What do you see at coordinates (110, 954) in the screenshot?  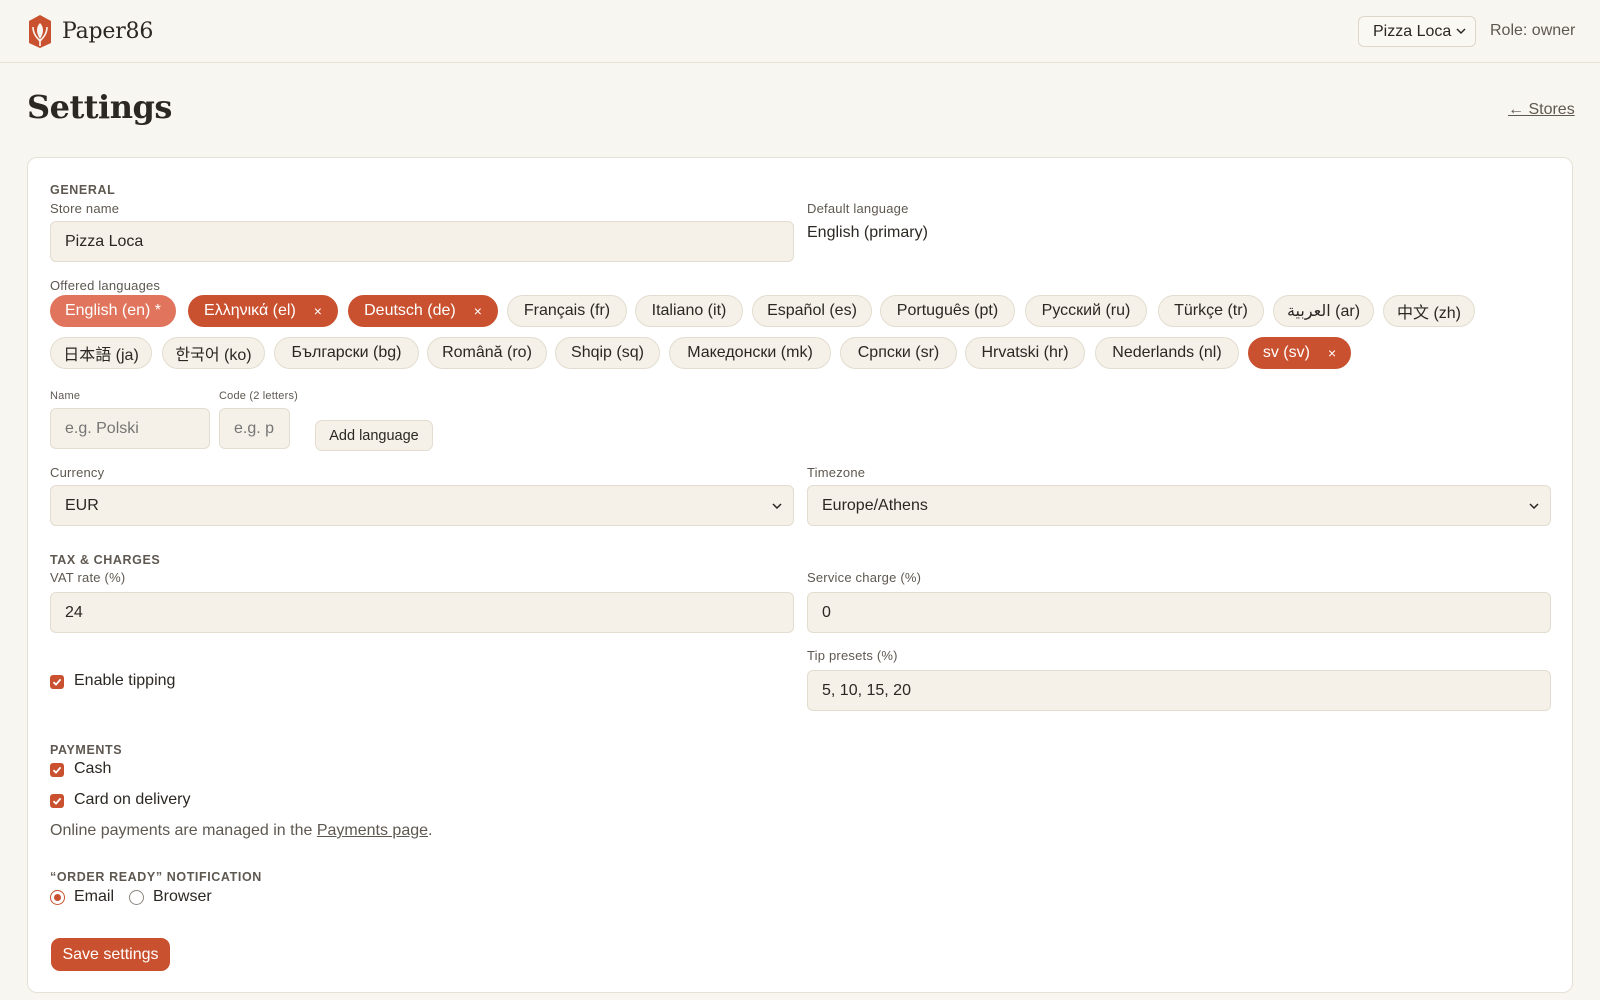 I see `save-settings-button: Save settings` at bounding box center [110, 954].